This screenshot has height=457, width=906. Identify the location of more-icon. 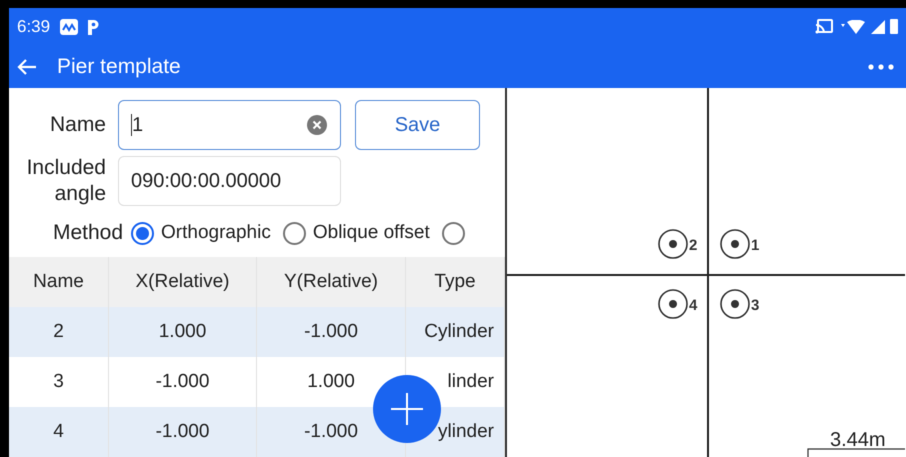
(881, 67).